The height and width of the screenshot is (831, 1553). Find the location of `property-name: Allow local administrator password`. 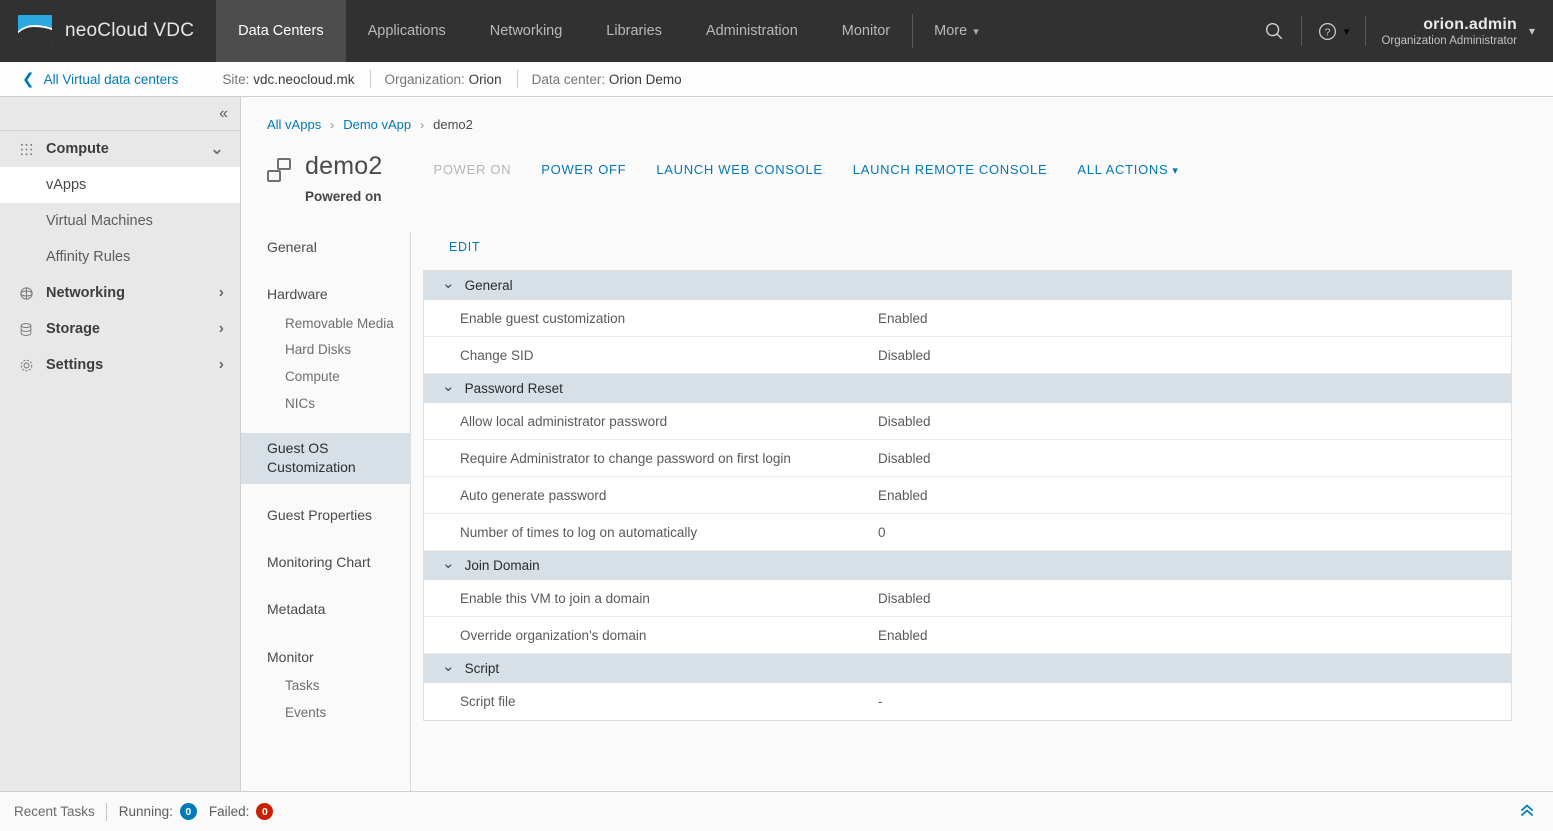

property-name: Allow local administrator password is located at coordinates (564, 421).